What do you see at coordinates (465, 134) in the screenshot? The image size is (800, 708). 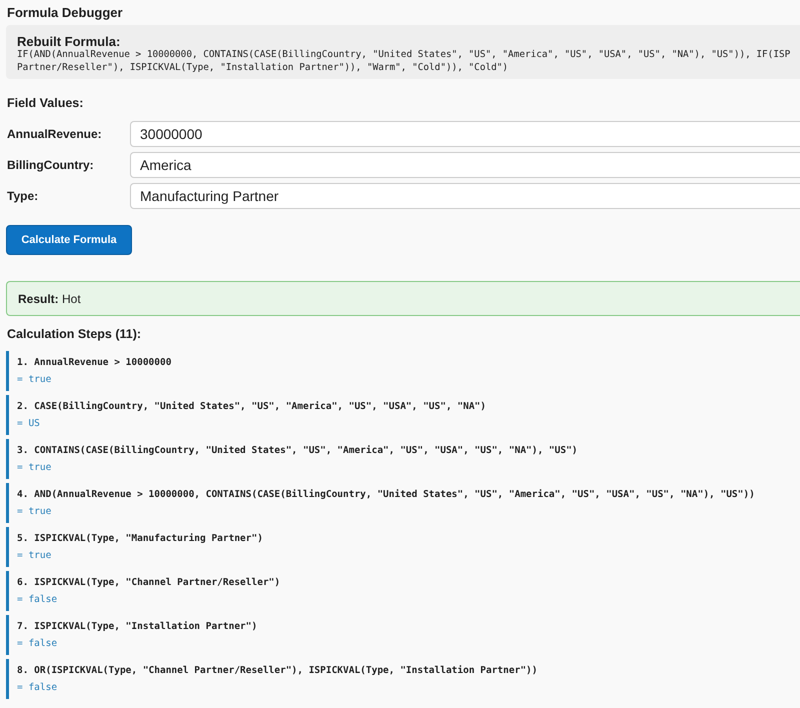 I see `input-field: 30000000` at bounding box center [465, 134].